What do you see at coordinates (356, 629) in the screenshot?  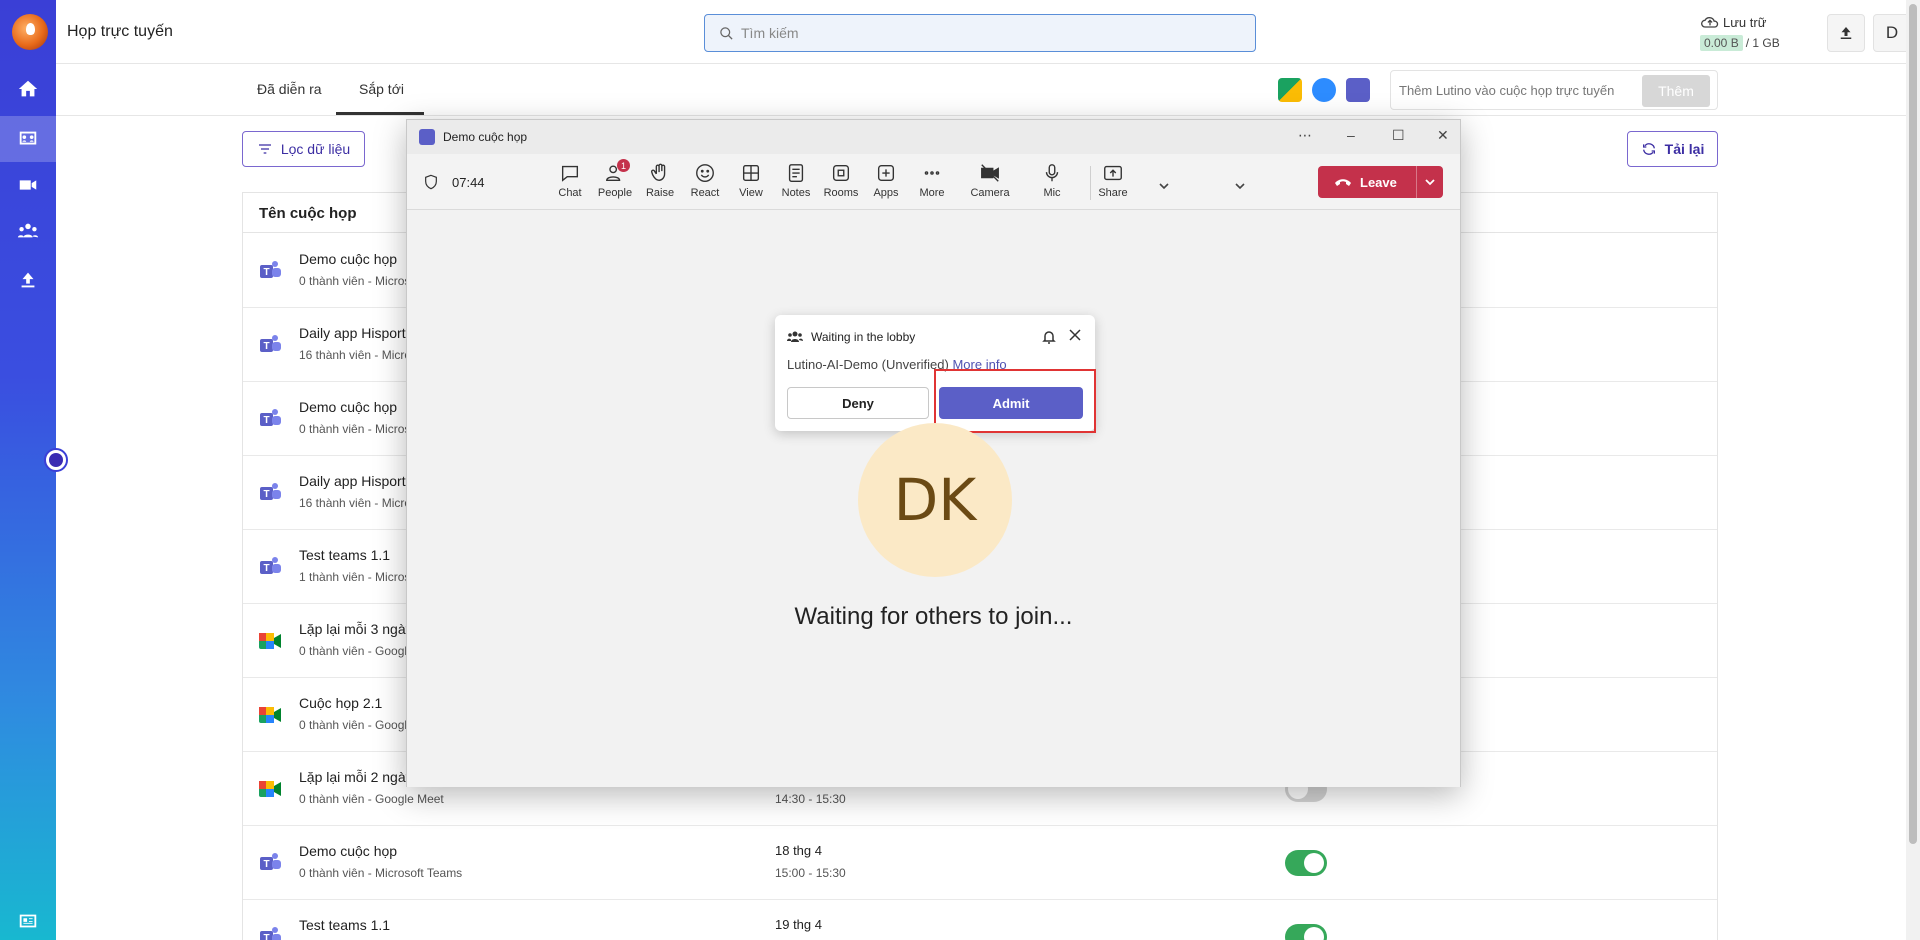 I see `meeting-title: Lặp lại mỗi 3 ngày` at bounding box center [356, 629].